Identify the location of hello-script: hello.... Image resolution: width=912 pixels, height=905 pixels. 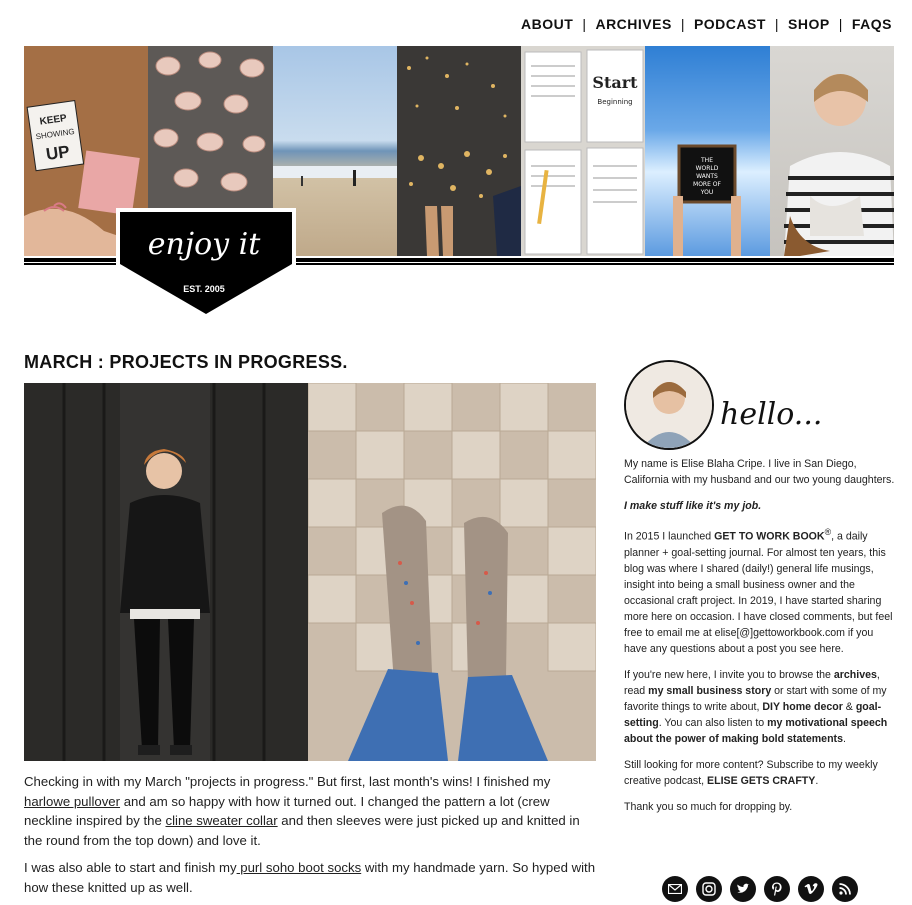
(771, 414).